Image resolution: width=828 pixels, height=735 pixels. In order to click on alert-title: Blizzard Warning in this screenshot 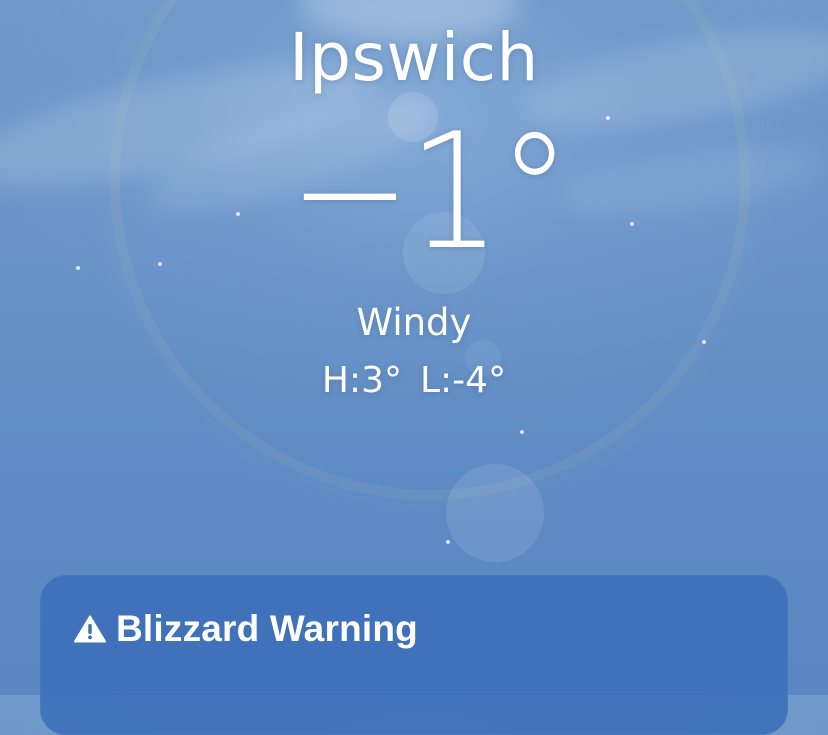, I will do `click(267, 628)`.